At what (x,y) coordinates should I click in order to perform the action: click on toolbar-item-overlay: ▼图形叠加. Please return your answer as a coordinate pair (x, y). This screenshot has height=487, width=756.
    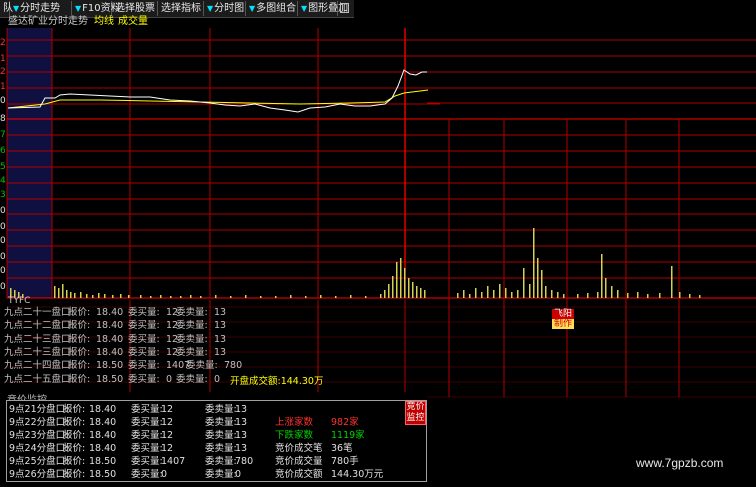
    Looking at the image, I should click on (323, 8).